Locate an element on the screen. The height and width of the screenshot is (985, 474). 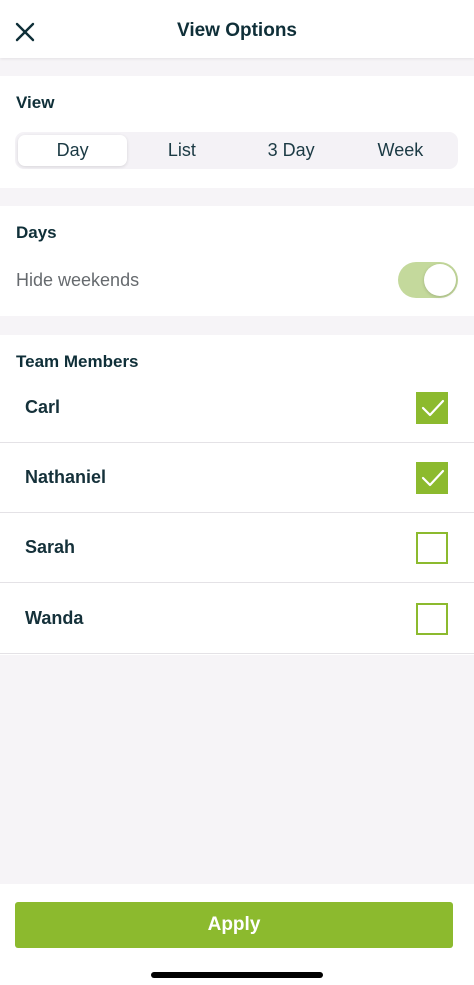
home-indicator is located at coordinates (237, 975).